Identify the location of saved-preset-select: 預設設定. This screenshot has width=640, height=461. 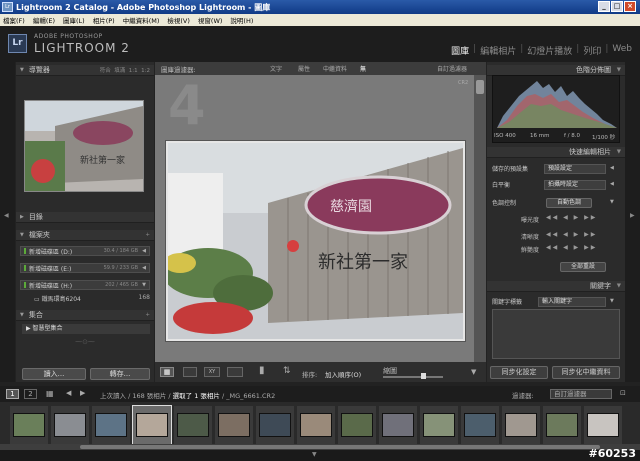
(575, 169).